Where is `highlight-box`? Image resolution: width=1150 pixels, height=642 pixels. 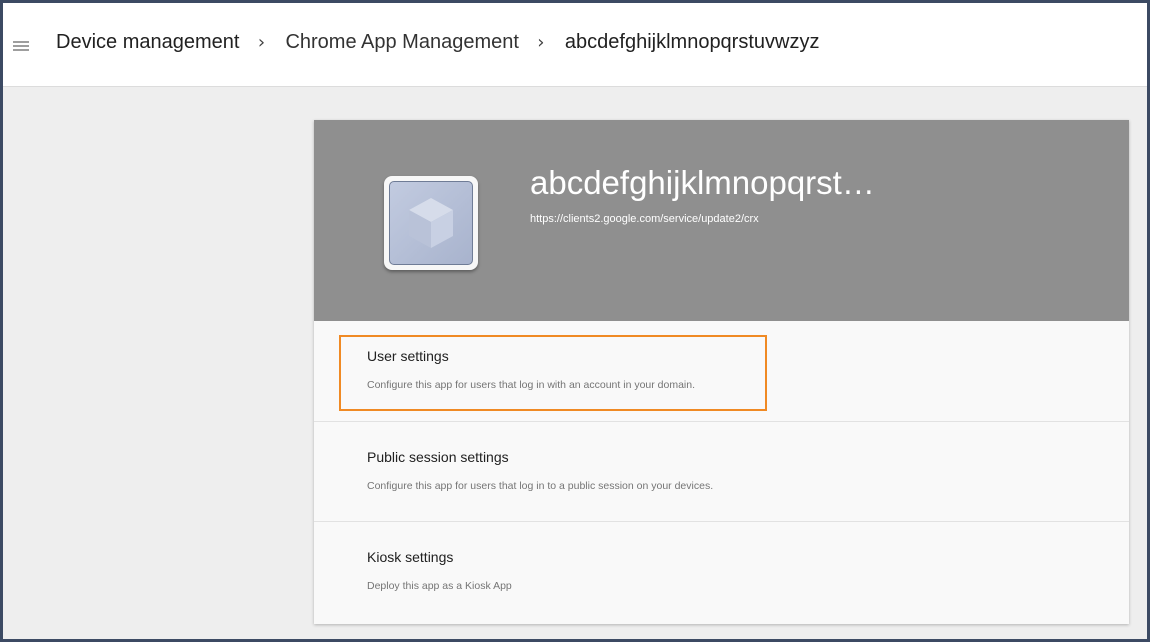
highlight-box is located at coordinates (553, 373).